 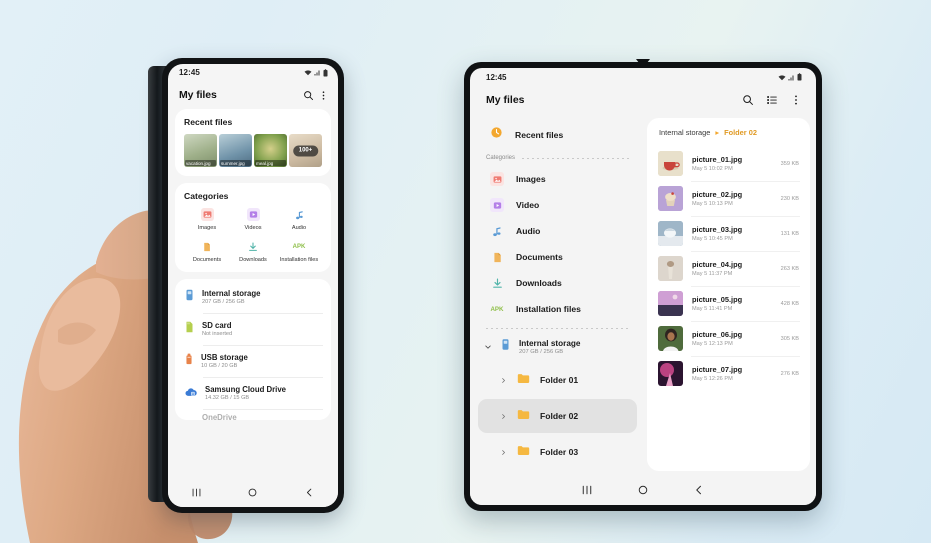 I want to click on more-count-badge: 100+, so click(x=305, y=150).